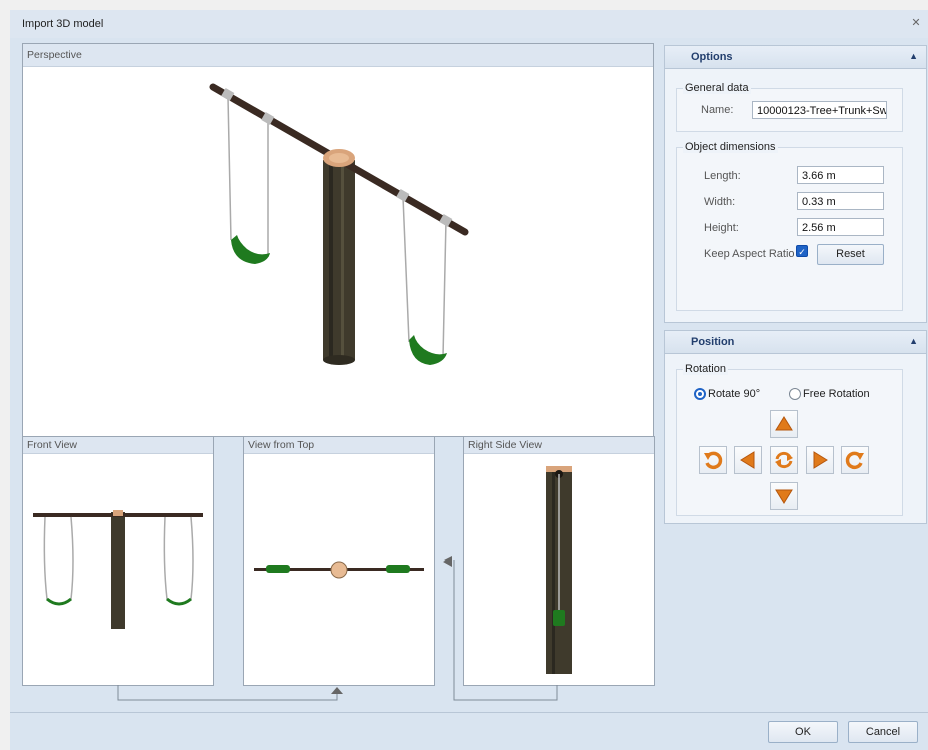 The height and width of the screenshot is (750, 928). I want to click on right-side-view-label: Right Side View, so click(505, 445).